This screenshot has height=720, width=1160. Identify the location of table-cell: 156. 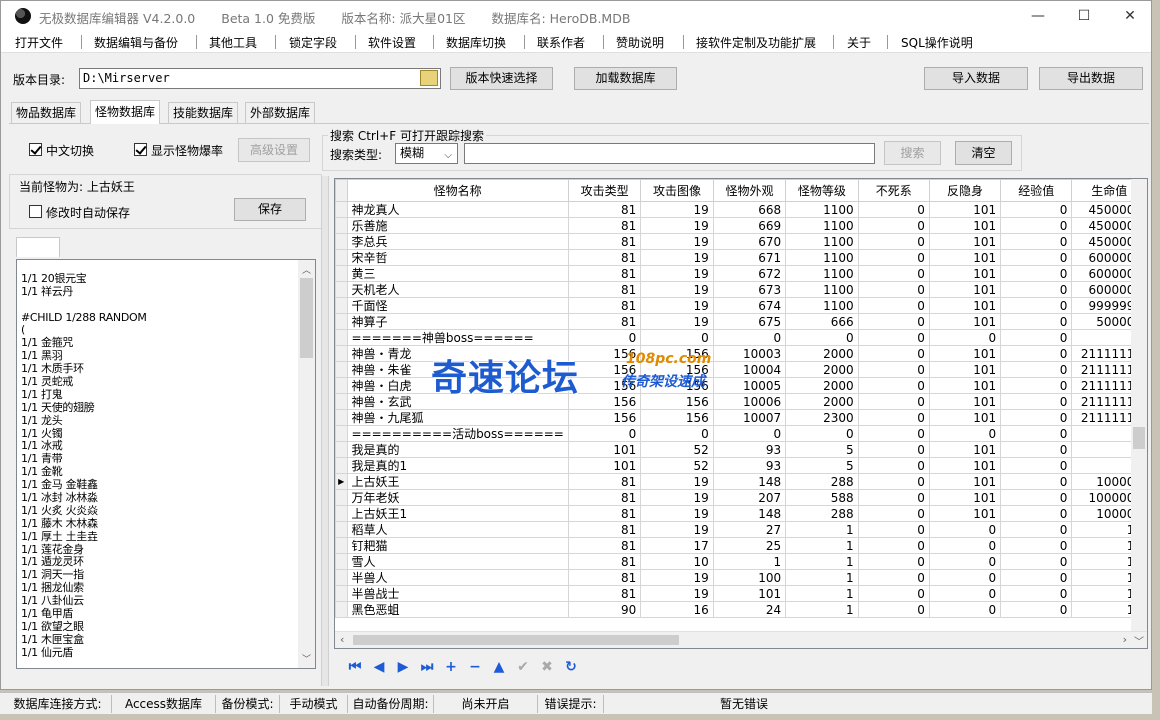
(604, 417).